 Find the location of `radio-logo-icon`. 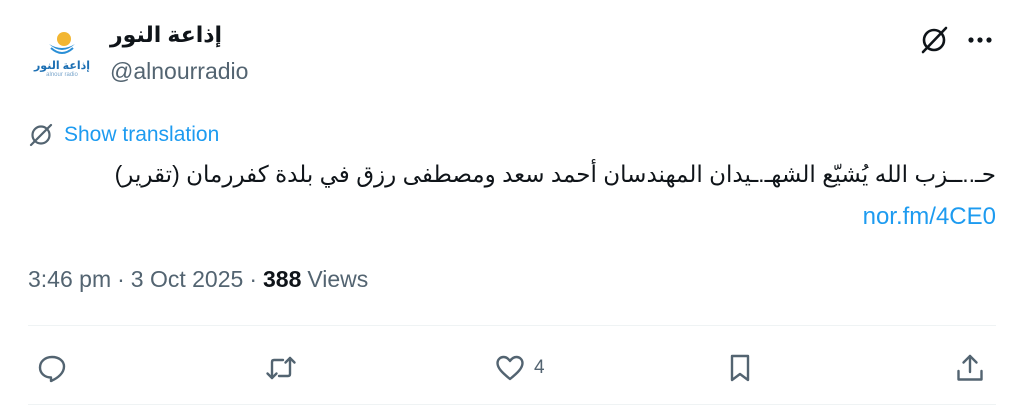

radio-logo-icon is located at coordinates (62, 42).